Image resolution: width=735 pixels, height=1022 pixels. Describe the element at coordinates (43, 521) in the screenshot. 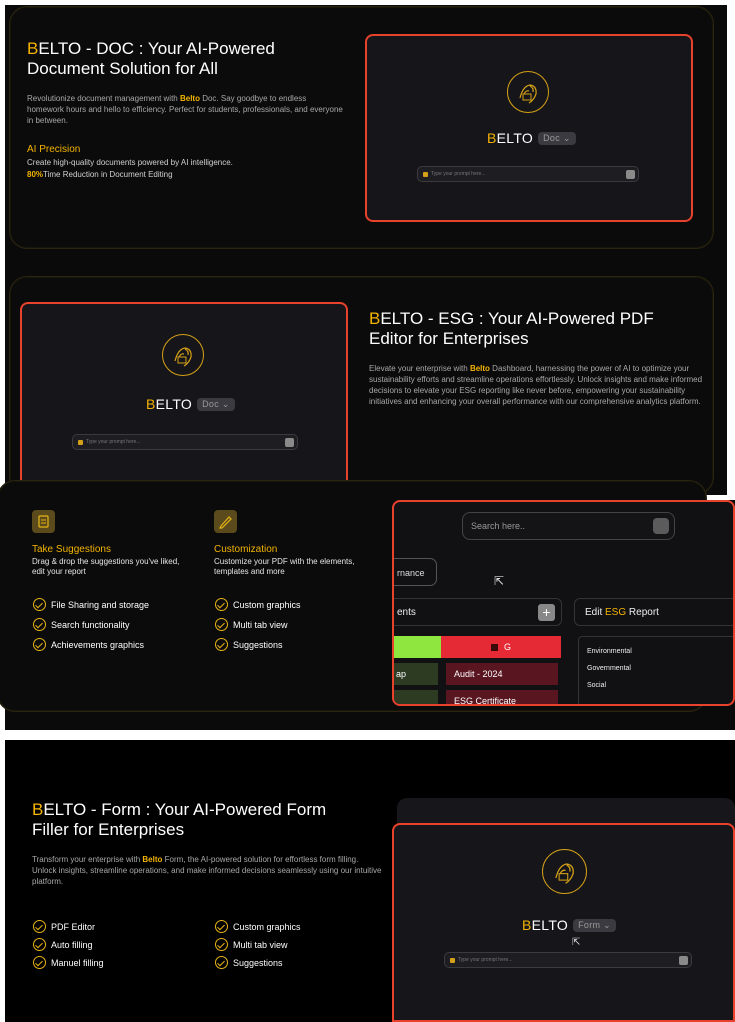

I see `clipboard-icon` at that location.